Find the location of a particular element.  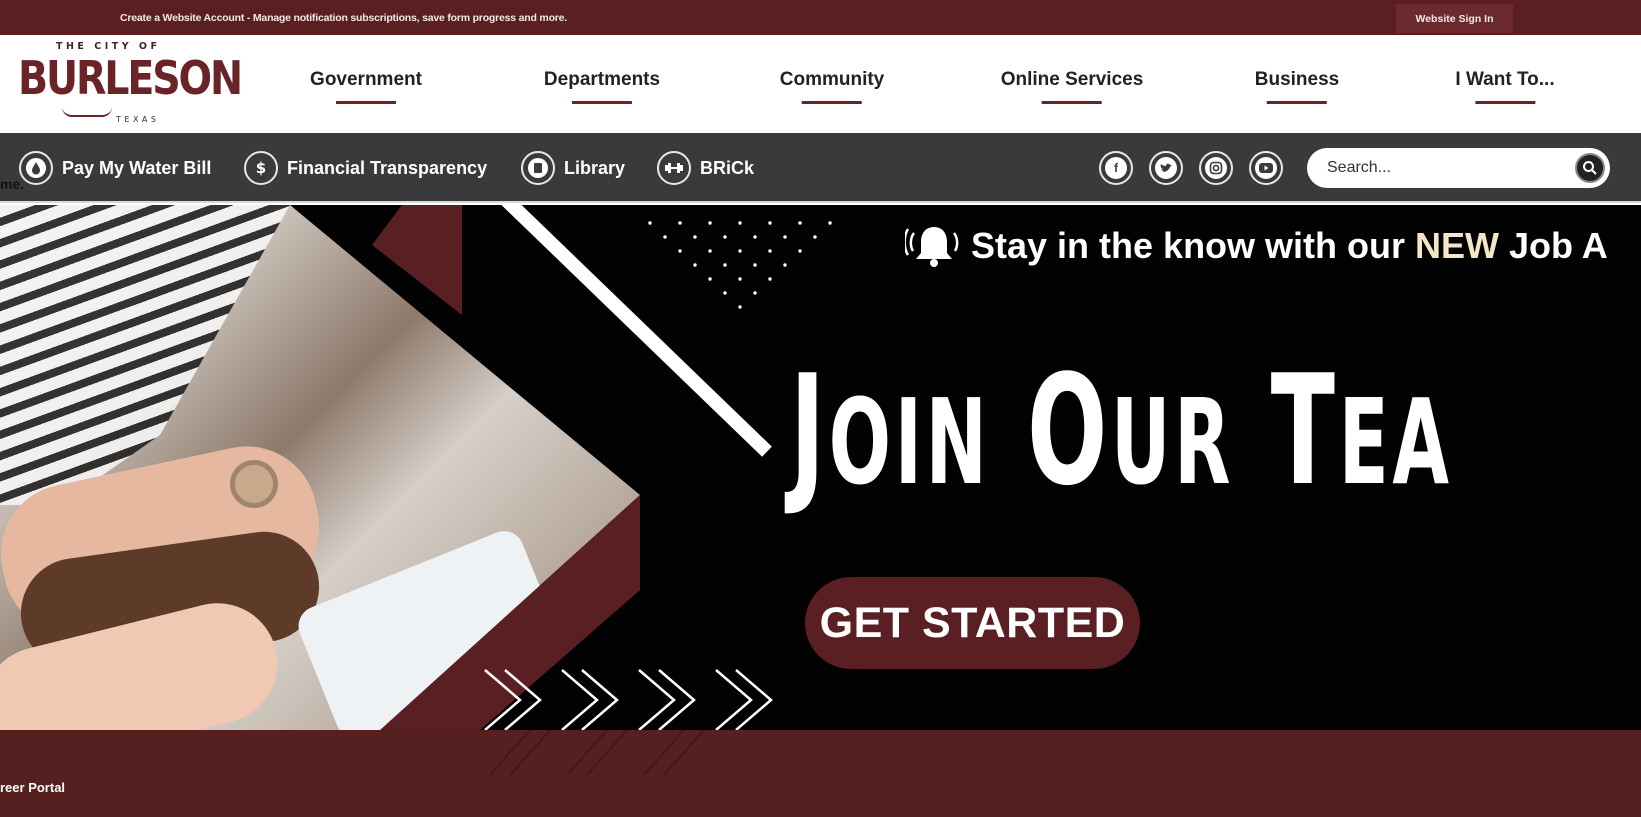

alert-text-suffix: Job A is located at coordinates (1553, 245).